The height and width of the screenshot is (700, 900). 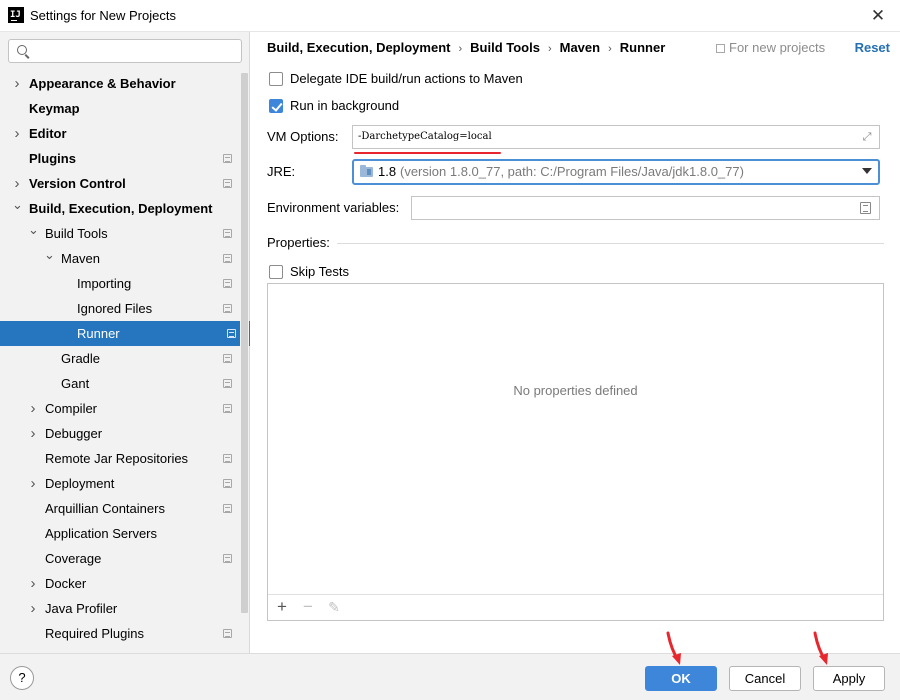 I want to click on sidebar-item: ⌄ Build Tools, so click(x=120, y=233).